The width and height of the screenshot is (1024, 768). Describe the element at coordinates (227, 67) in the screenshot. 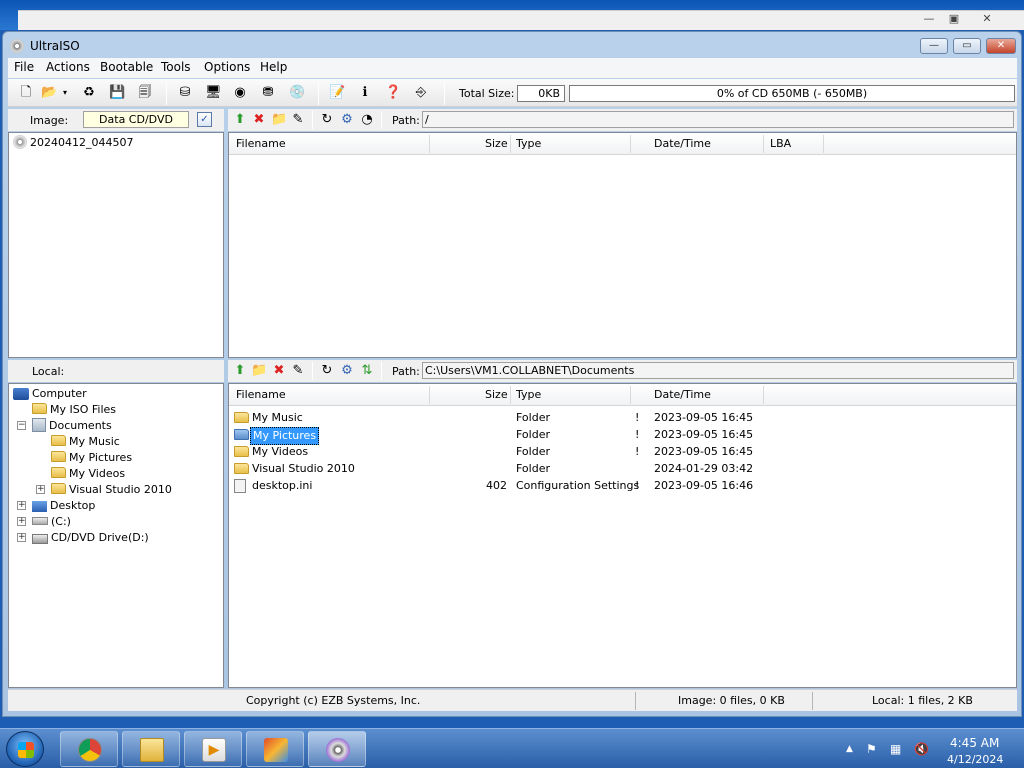

I see `menu-options: Options` at that location.